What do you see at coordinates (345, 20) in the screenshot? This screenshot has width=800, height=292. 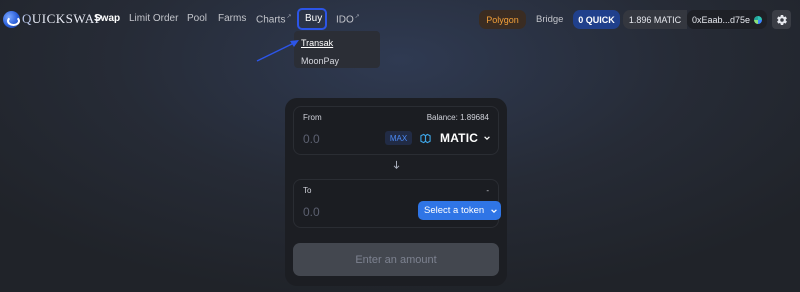 I see `nav-item-ido-label: IDO` at bounding box center [345, 20].